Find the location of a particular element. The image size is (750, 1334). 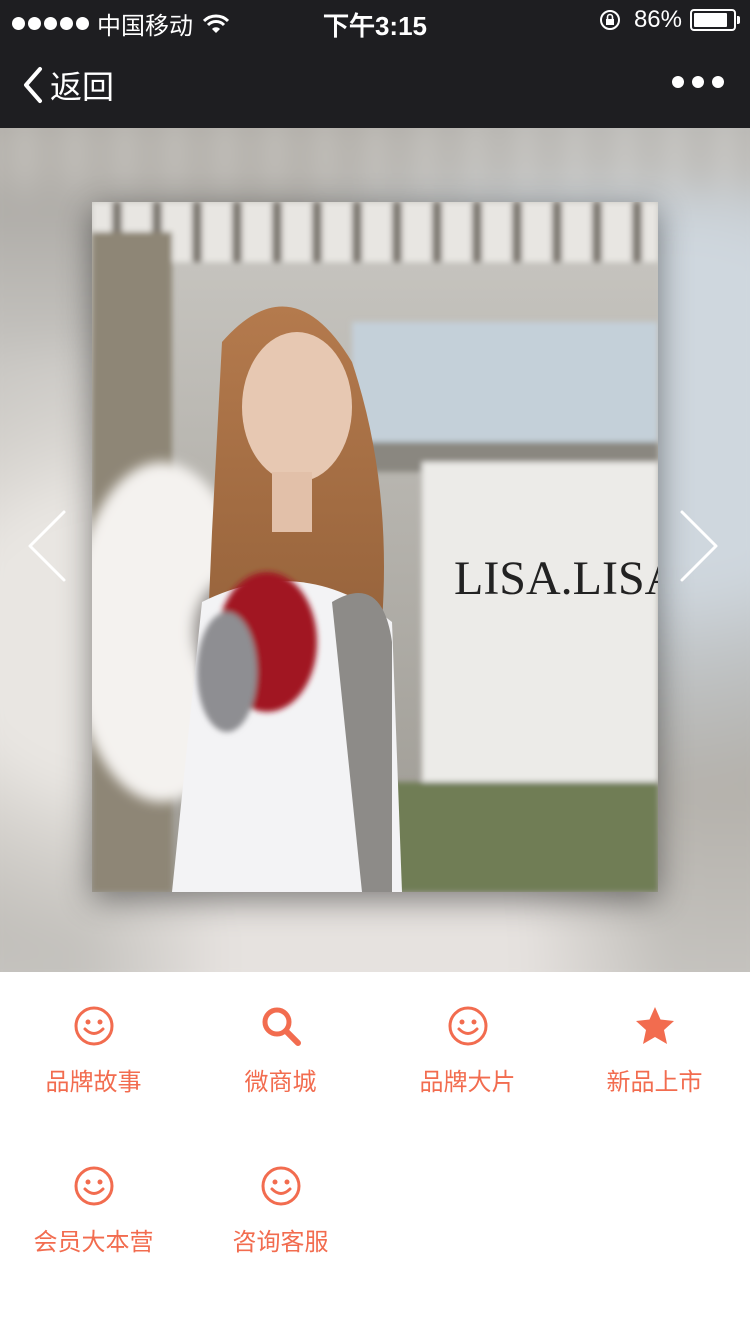

search-icon is located at coordinates (281, 1026).